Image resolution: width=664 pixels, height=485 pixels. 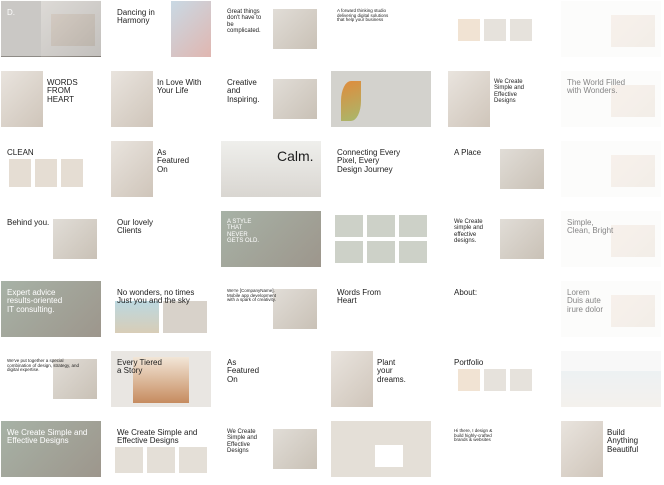 What do you see at coordinates (468, 152) in the screenshot?
I see `template-title: A Place` at bounding box center [468, 152].